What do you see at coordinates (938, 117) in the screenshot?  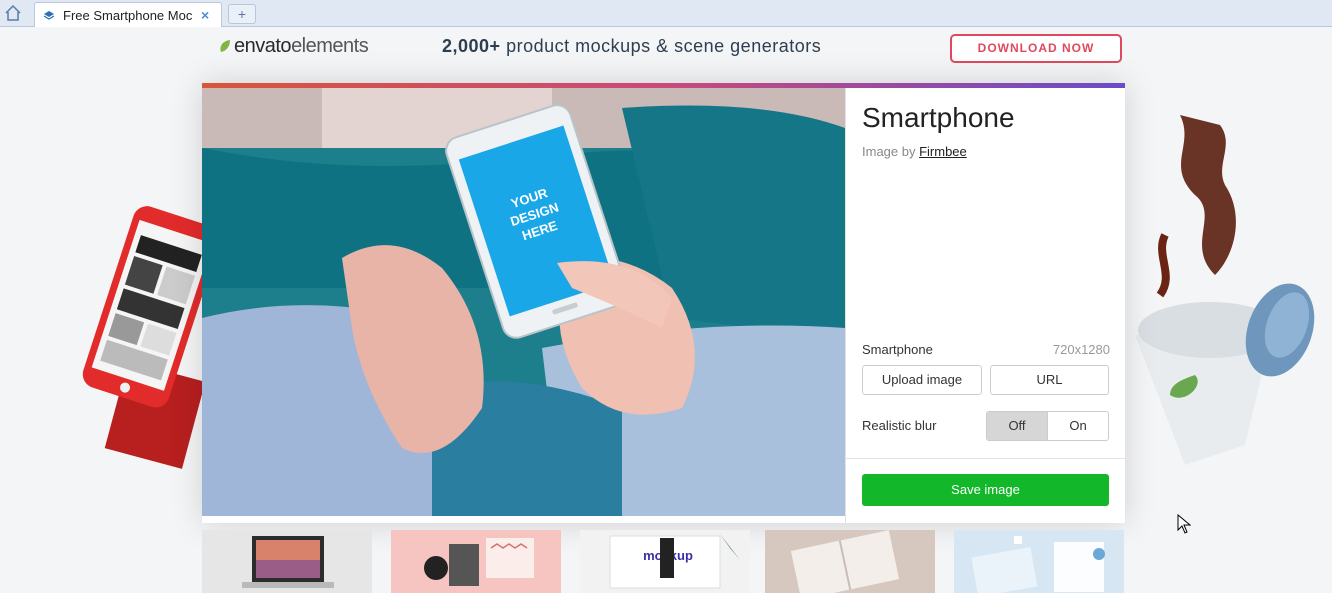 I see `mockup-title: Smartphone` at bounding box center [938, 117].